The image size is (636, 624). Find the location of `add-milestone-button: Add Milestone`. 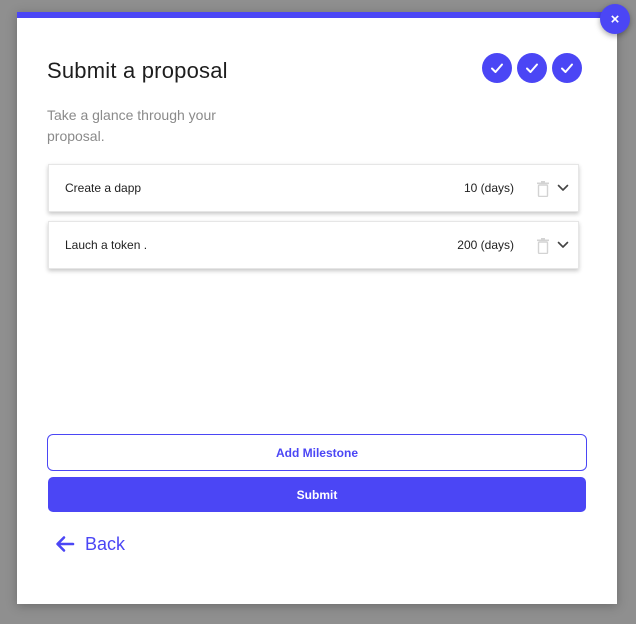

add-milestone-button: Add Milestone is located at coordinates (317, 452).